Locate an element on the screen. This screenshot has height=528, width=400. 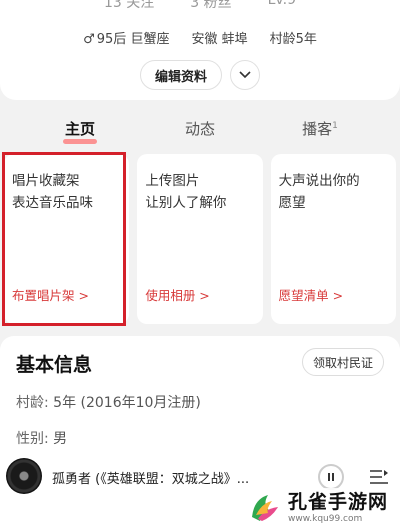
chevron-down-icon is located at coordinates (245, 75).